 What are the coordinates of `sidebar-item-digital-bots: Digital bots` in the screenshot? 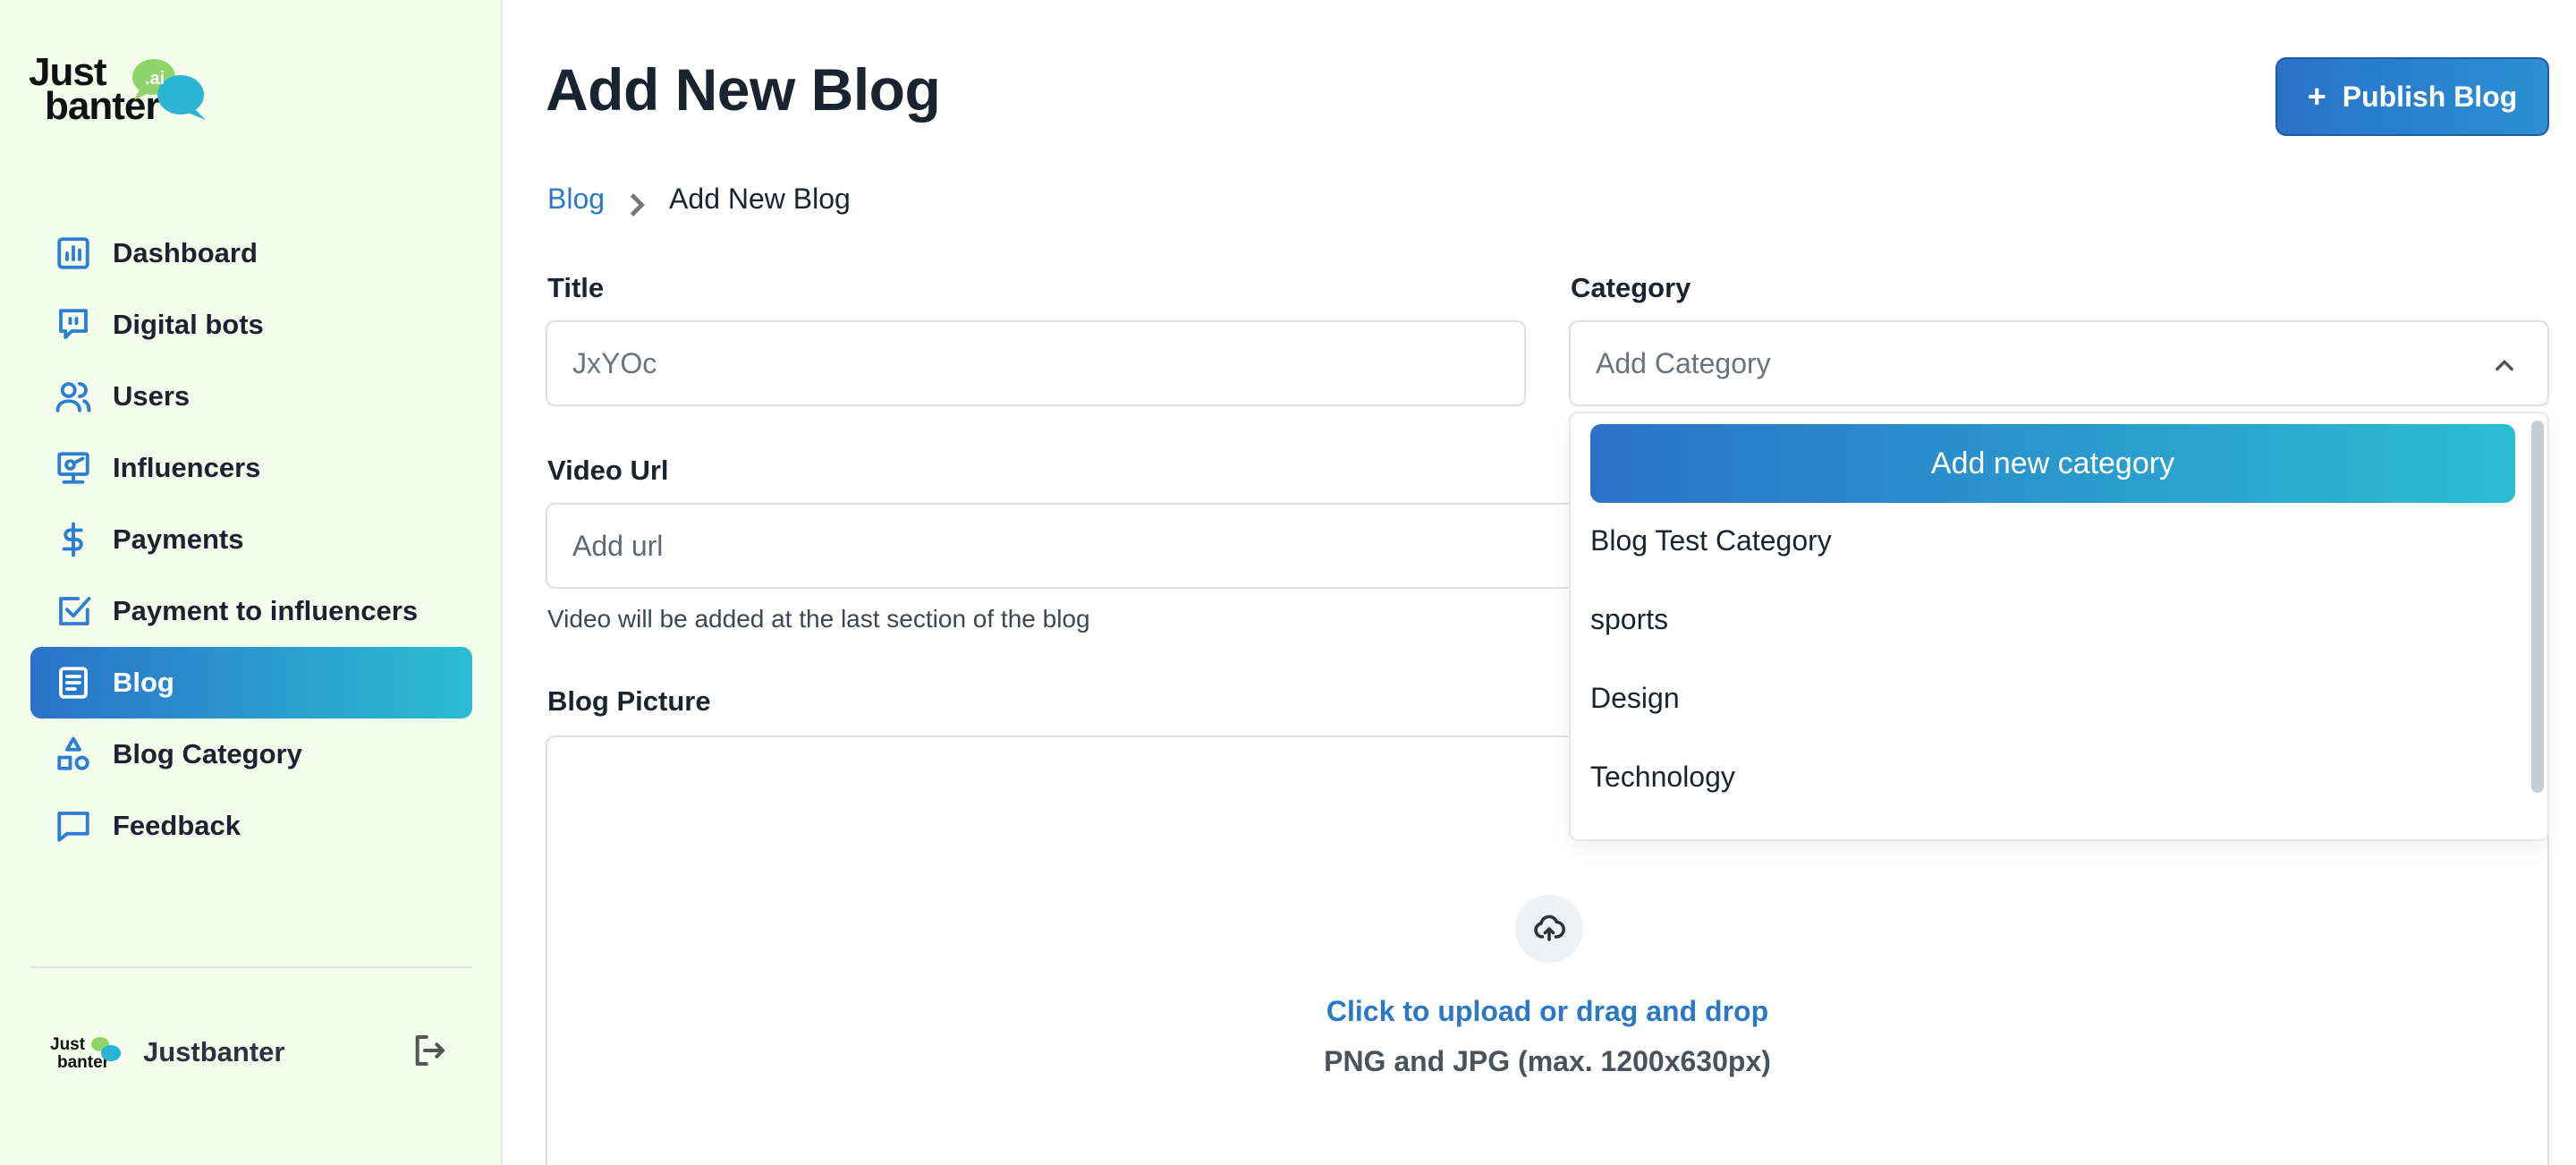 It's located at (251, 325).